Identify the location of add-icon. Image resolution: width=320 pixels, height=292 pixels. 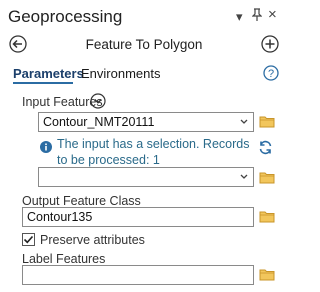
(270, 44).